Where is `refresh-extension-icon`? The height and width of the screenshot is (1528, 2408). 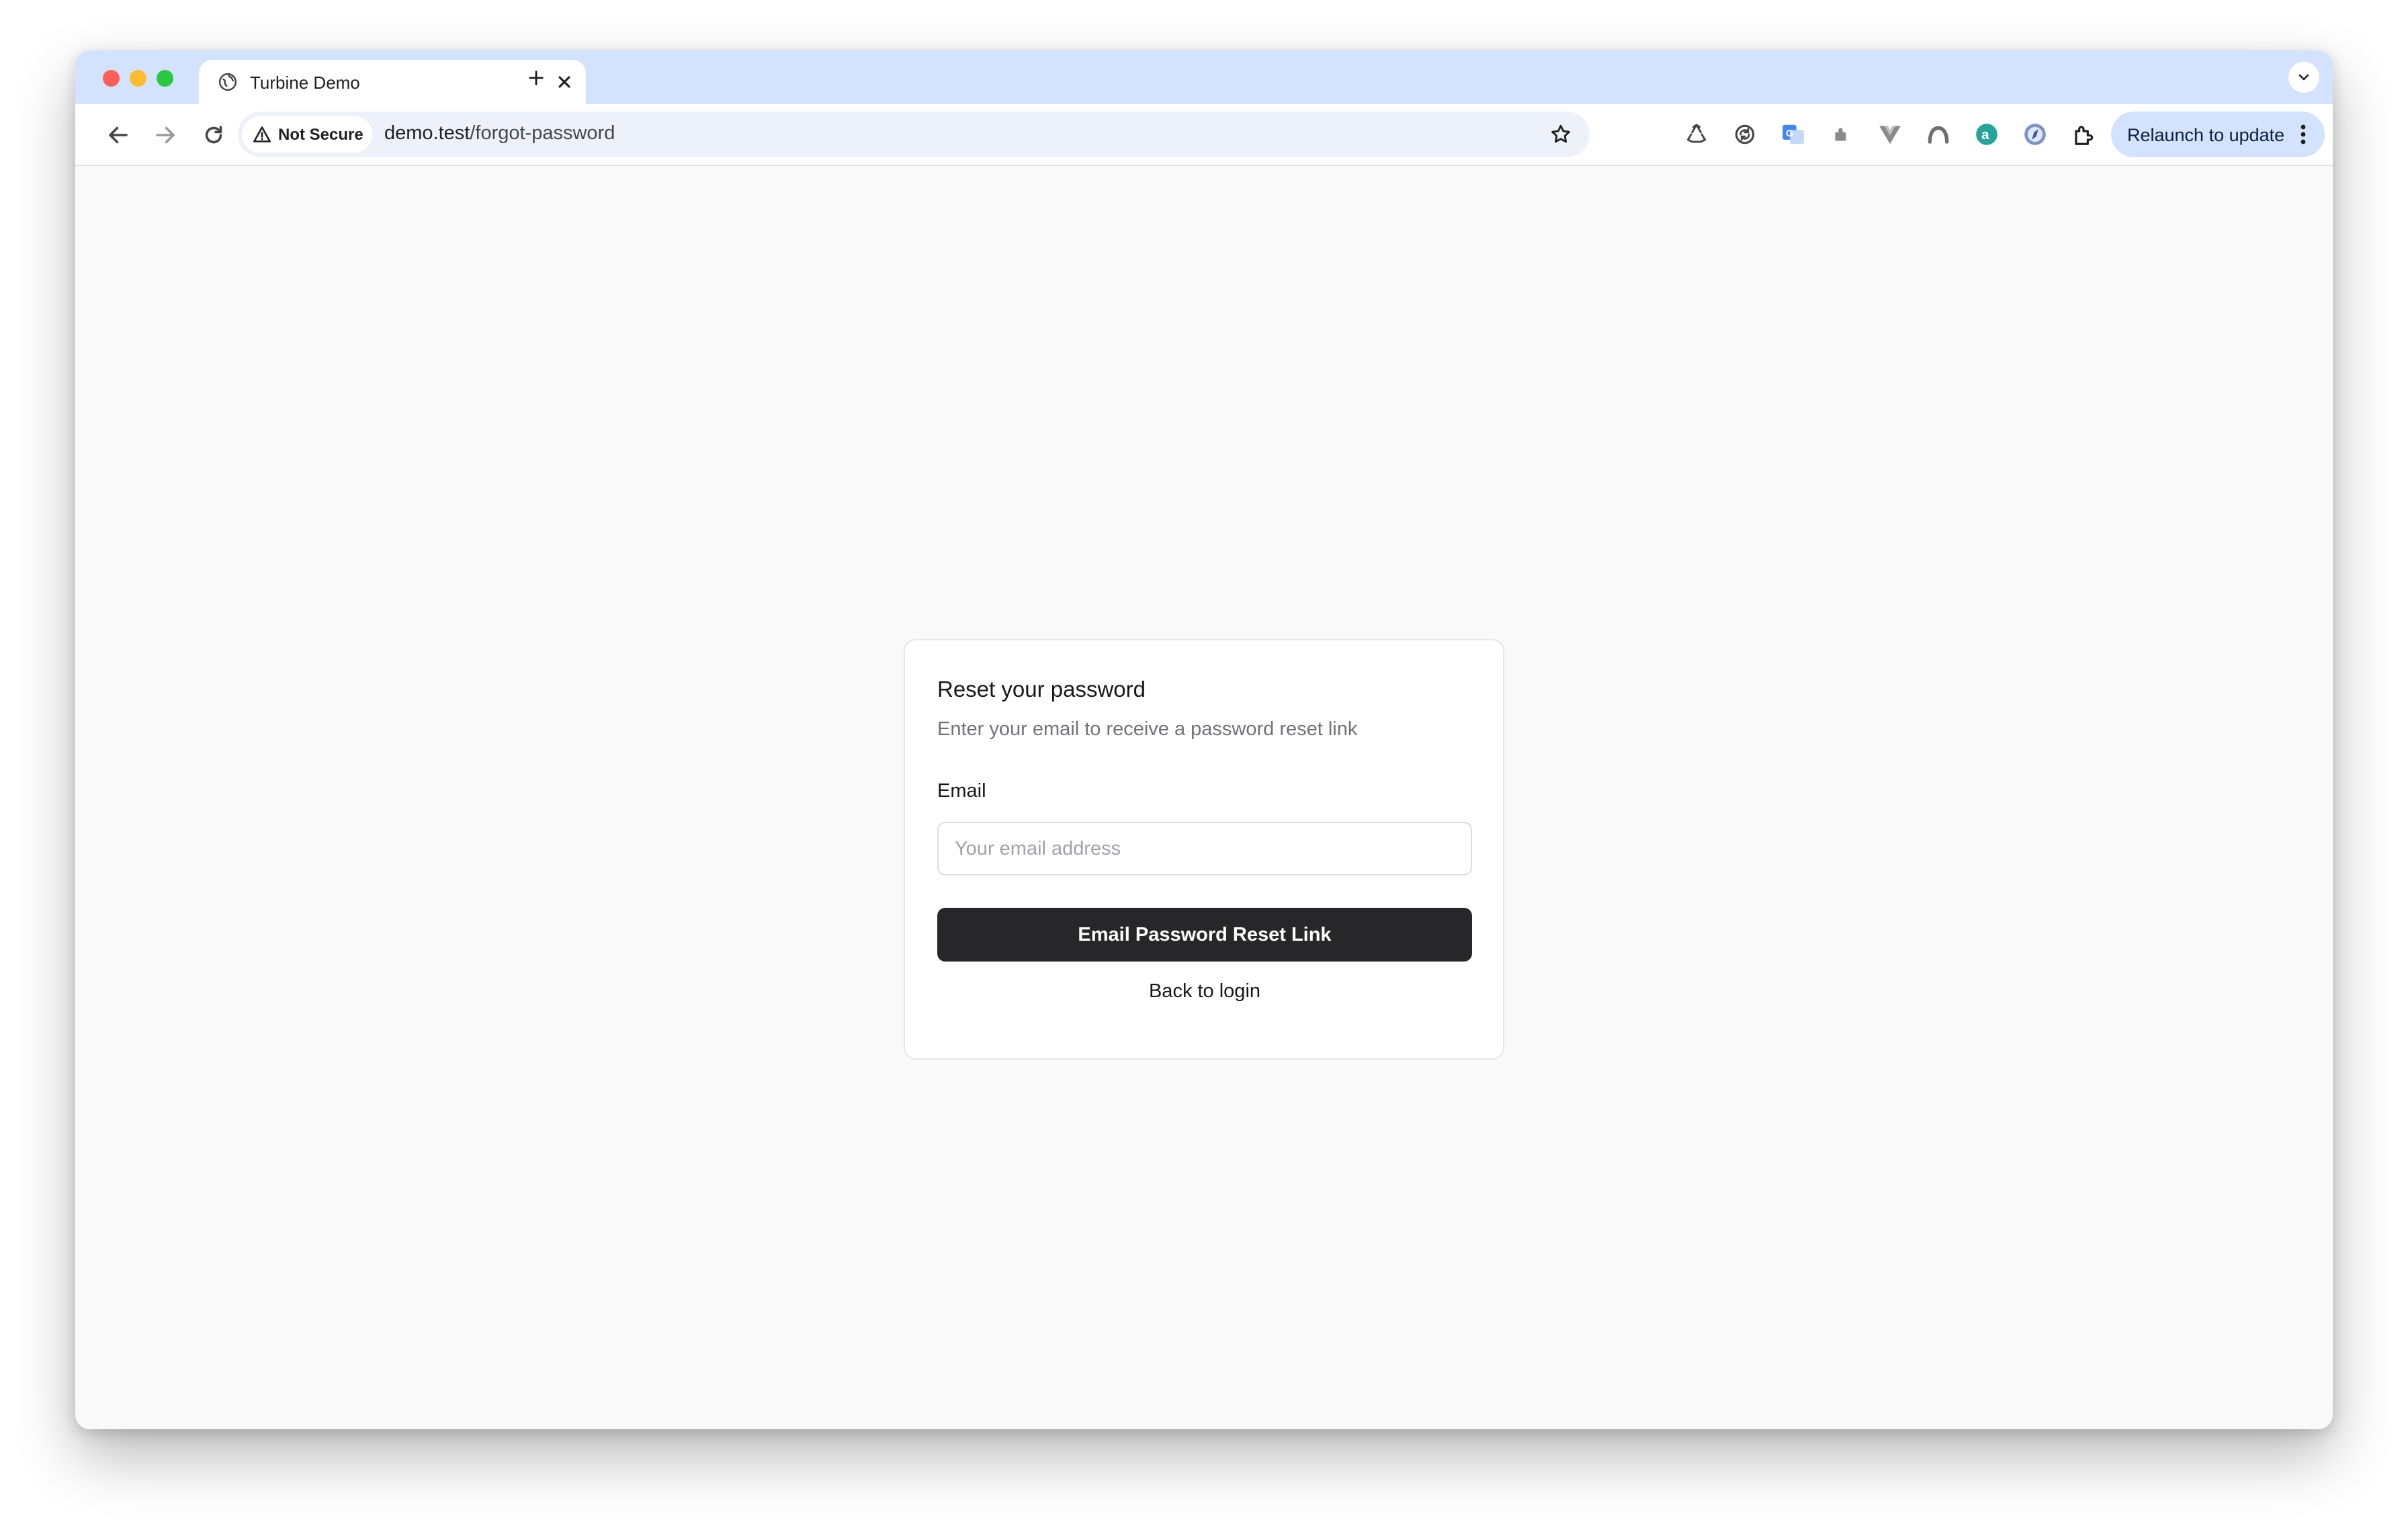
refresh-extension-icon is located at coordinates (1745, 135).